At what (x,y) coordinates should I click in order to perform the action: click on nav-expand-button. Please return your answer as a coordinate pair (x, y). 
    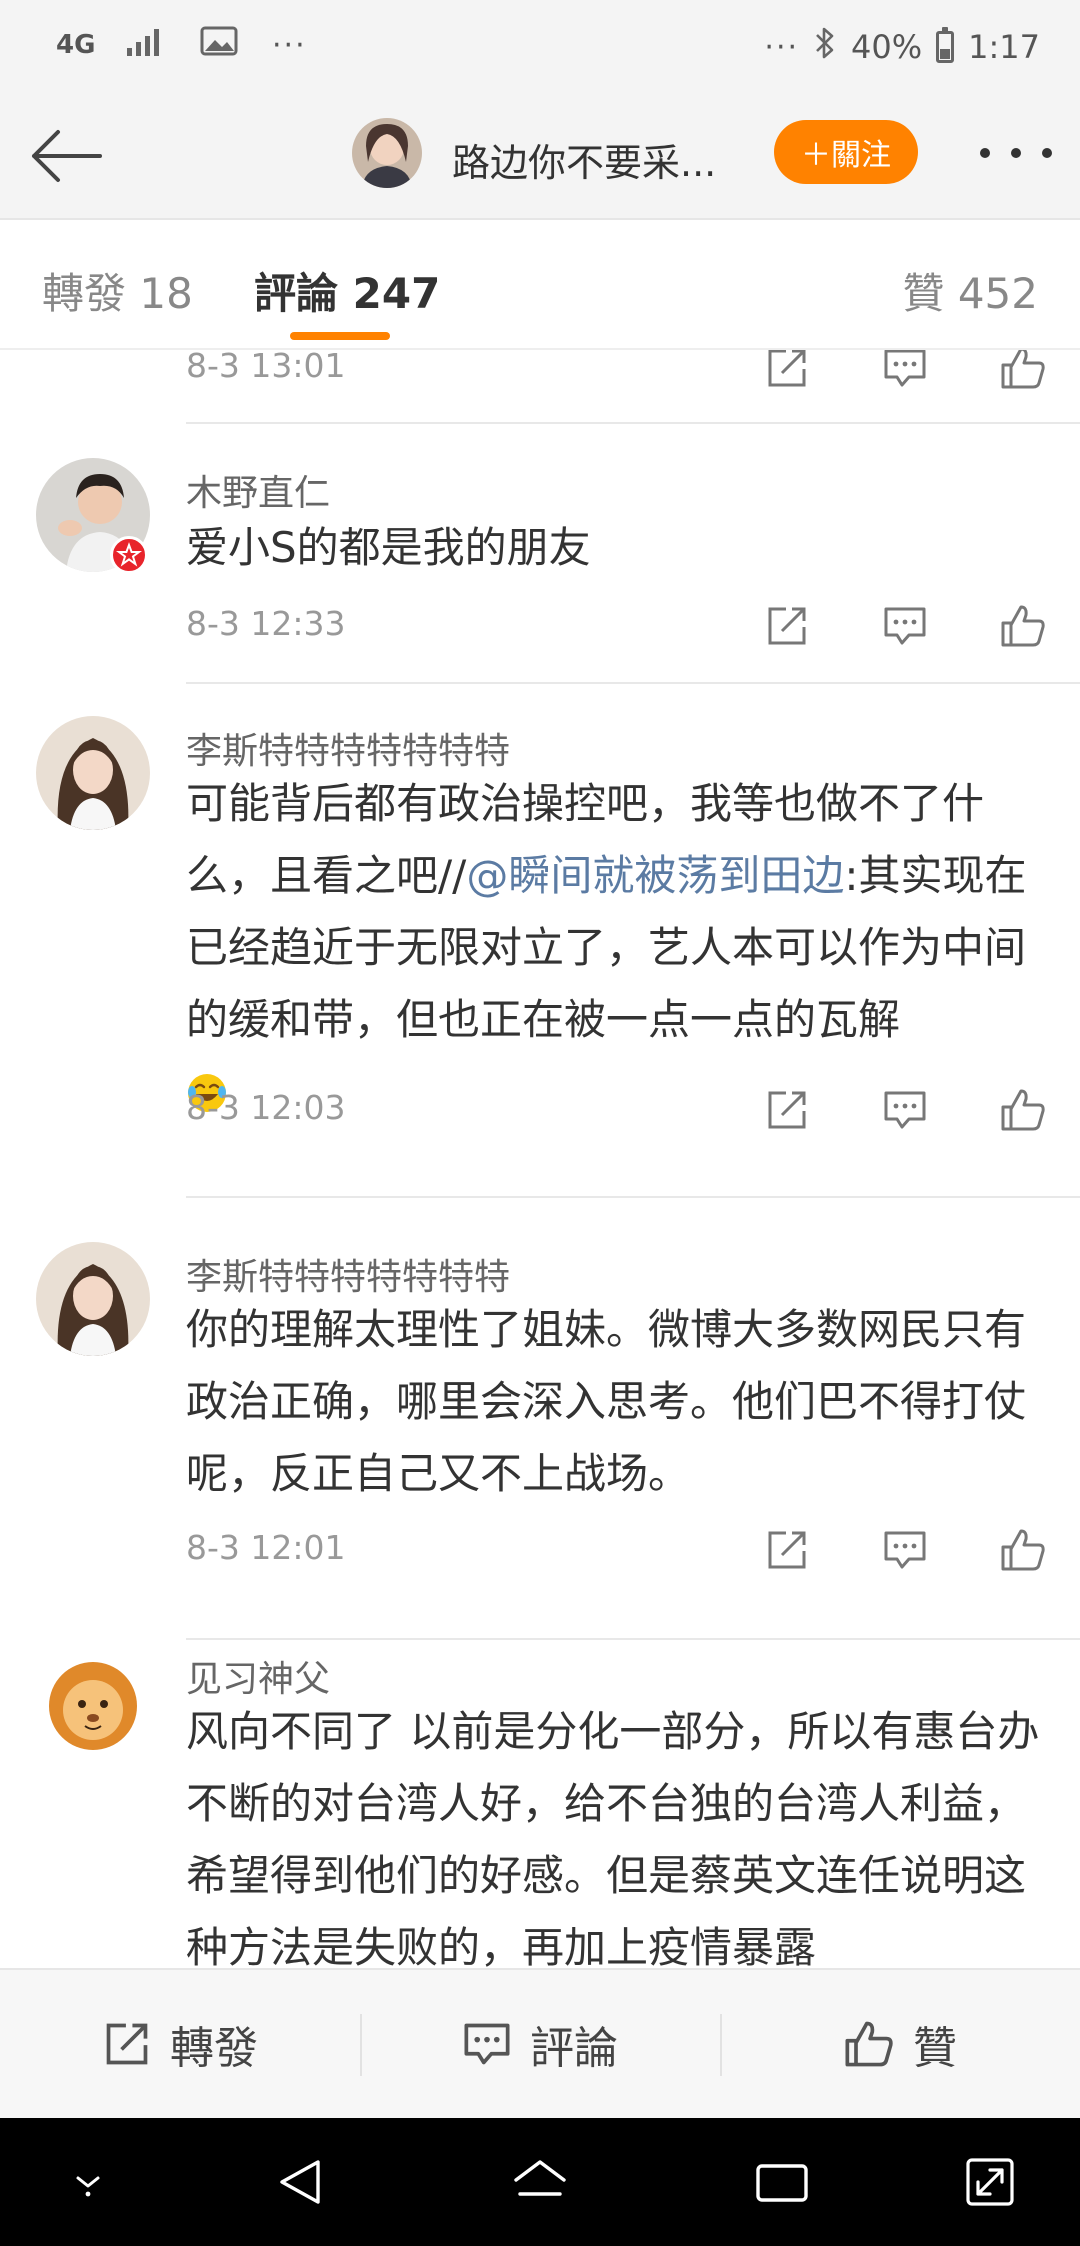
    Looking at the image, I should click on (990, 2182).